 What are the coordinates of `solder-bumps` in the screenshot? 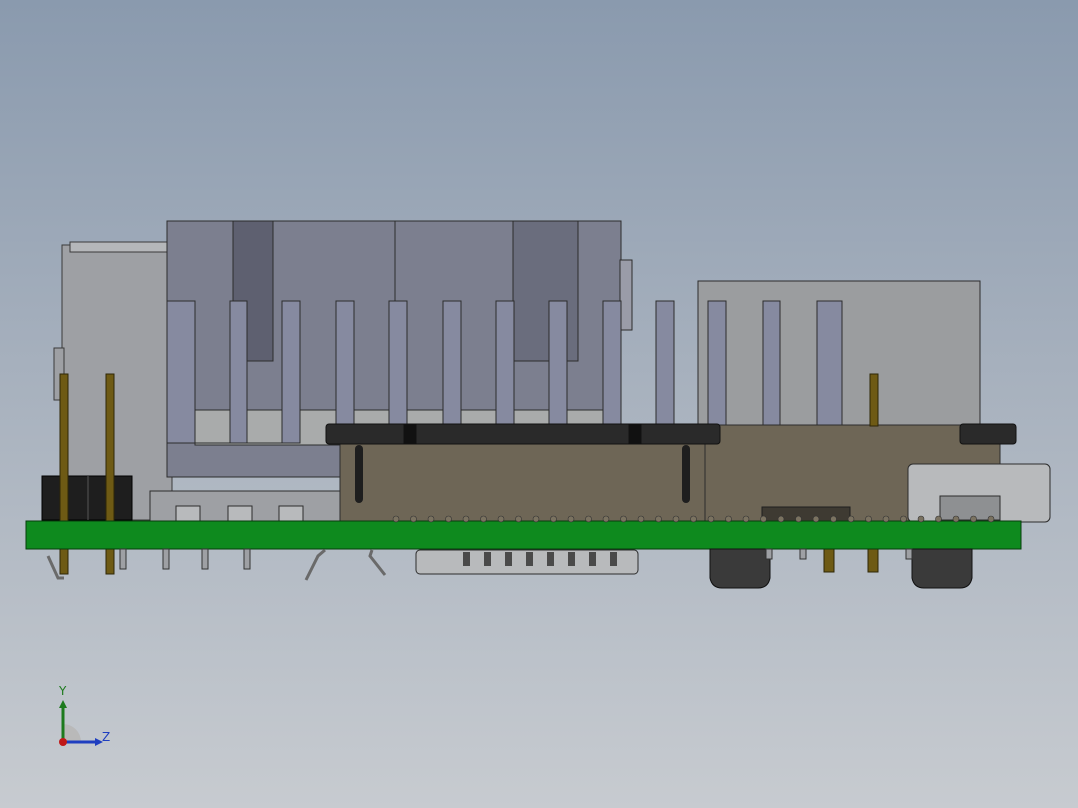 It's located at (693, 519).